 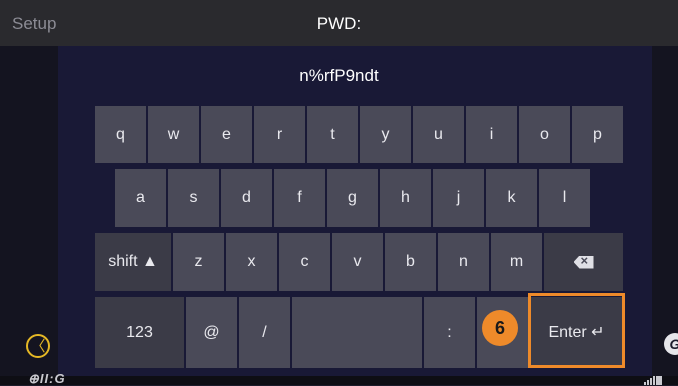 I want to click on key-e: e, so click(x=226, y=134).